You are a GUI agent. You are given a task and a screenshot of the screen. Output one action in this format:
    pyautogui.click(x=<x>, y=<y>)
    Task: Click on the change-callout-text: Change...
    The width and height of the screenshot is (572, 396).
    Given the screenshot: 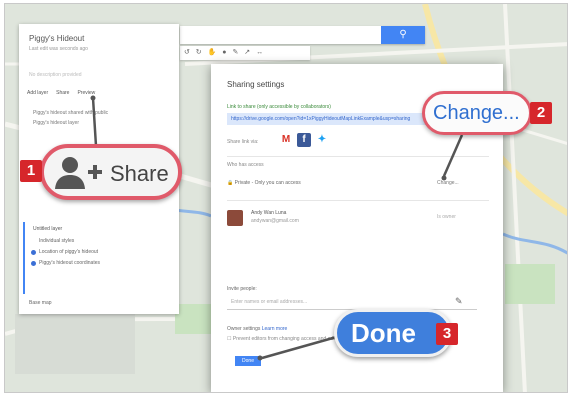 What is the action you would take?
    pyautogui.click(x=476, y=113)
    